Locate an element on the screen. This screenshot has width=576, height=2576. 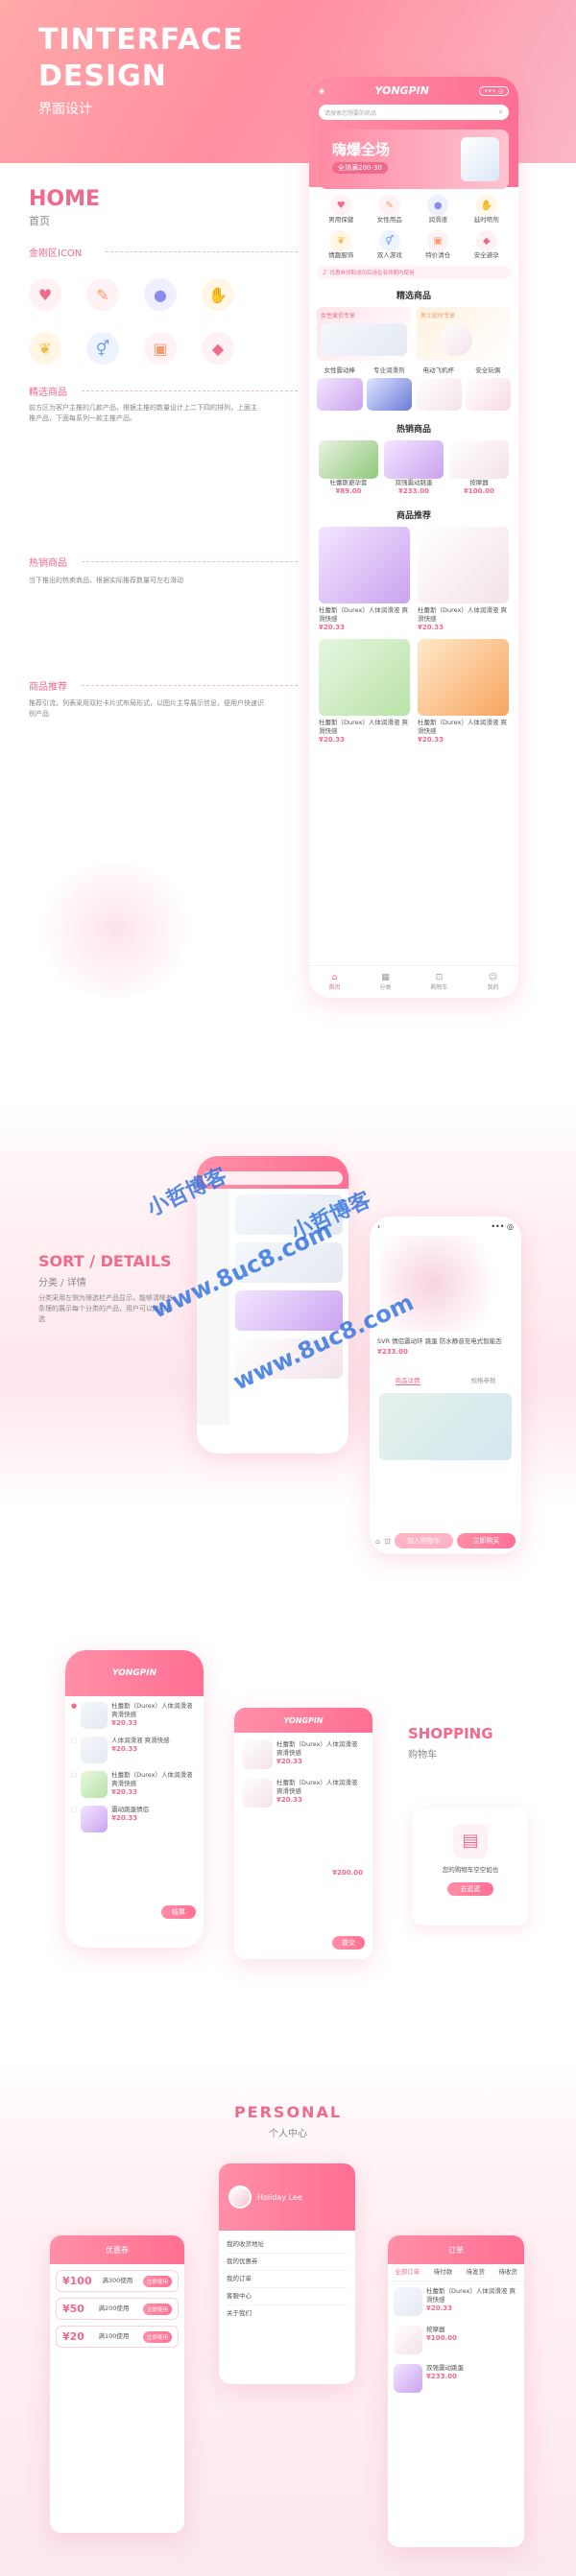
add-cart-button: 加入购物车 is located at coordinates (423, 1541).